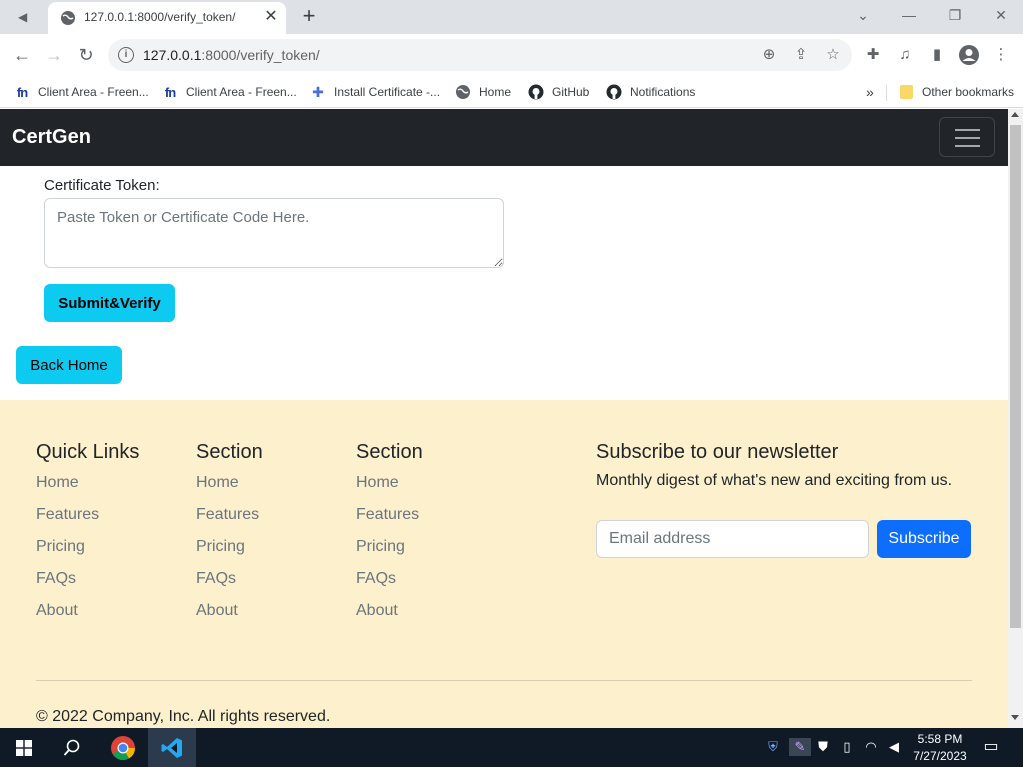  I want to click on minimize-icon: —, so click(909, 15).